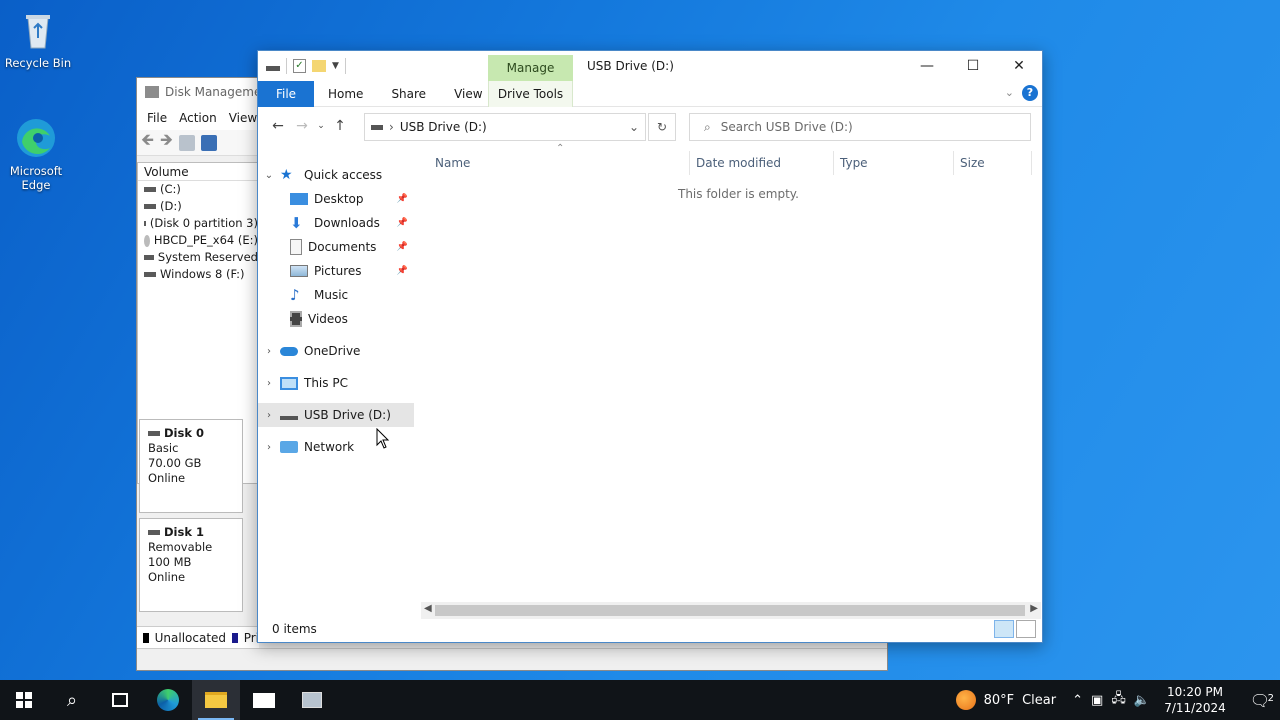  I want to click on properties-icon, so click(187, 142).